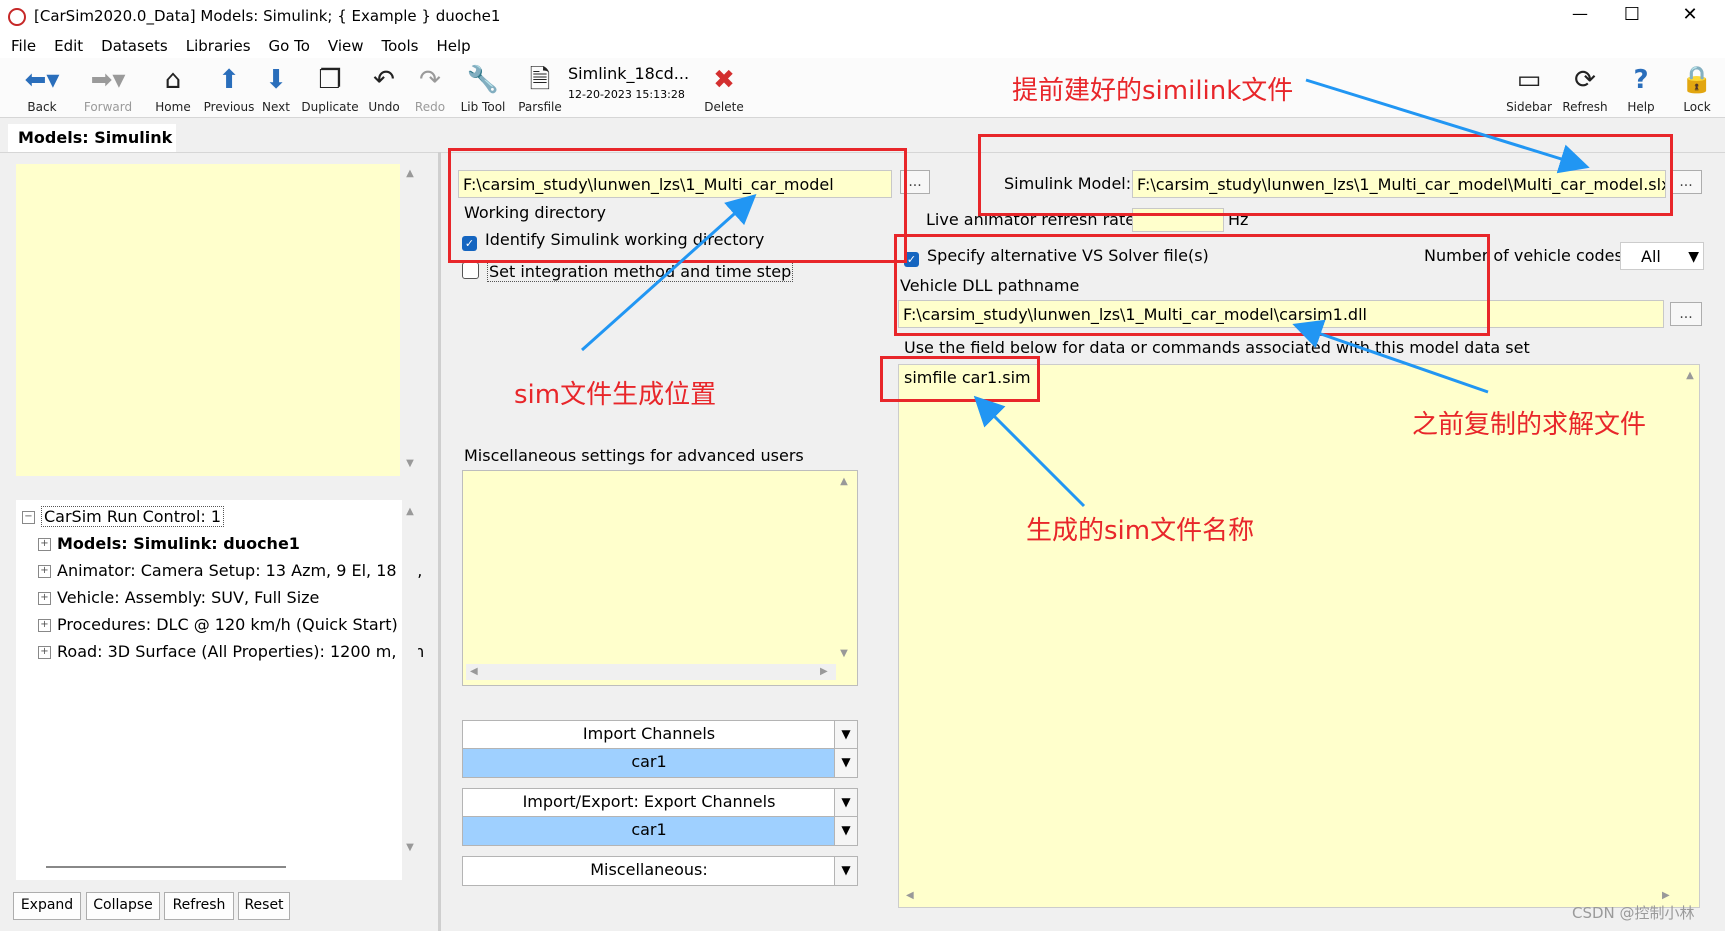  What do you see at coordinates (1390, 356) in the screenshot?
I see `arrow-to-dll` at bounding box center [1390, 356].